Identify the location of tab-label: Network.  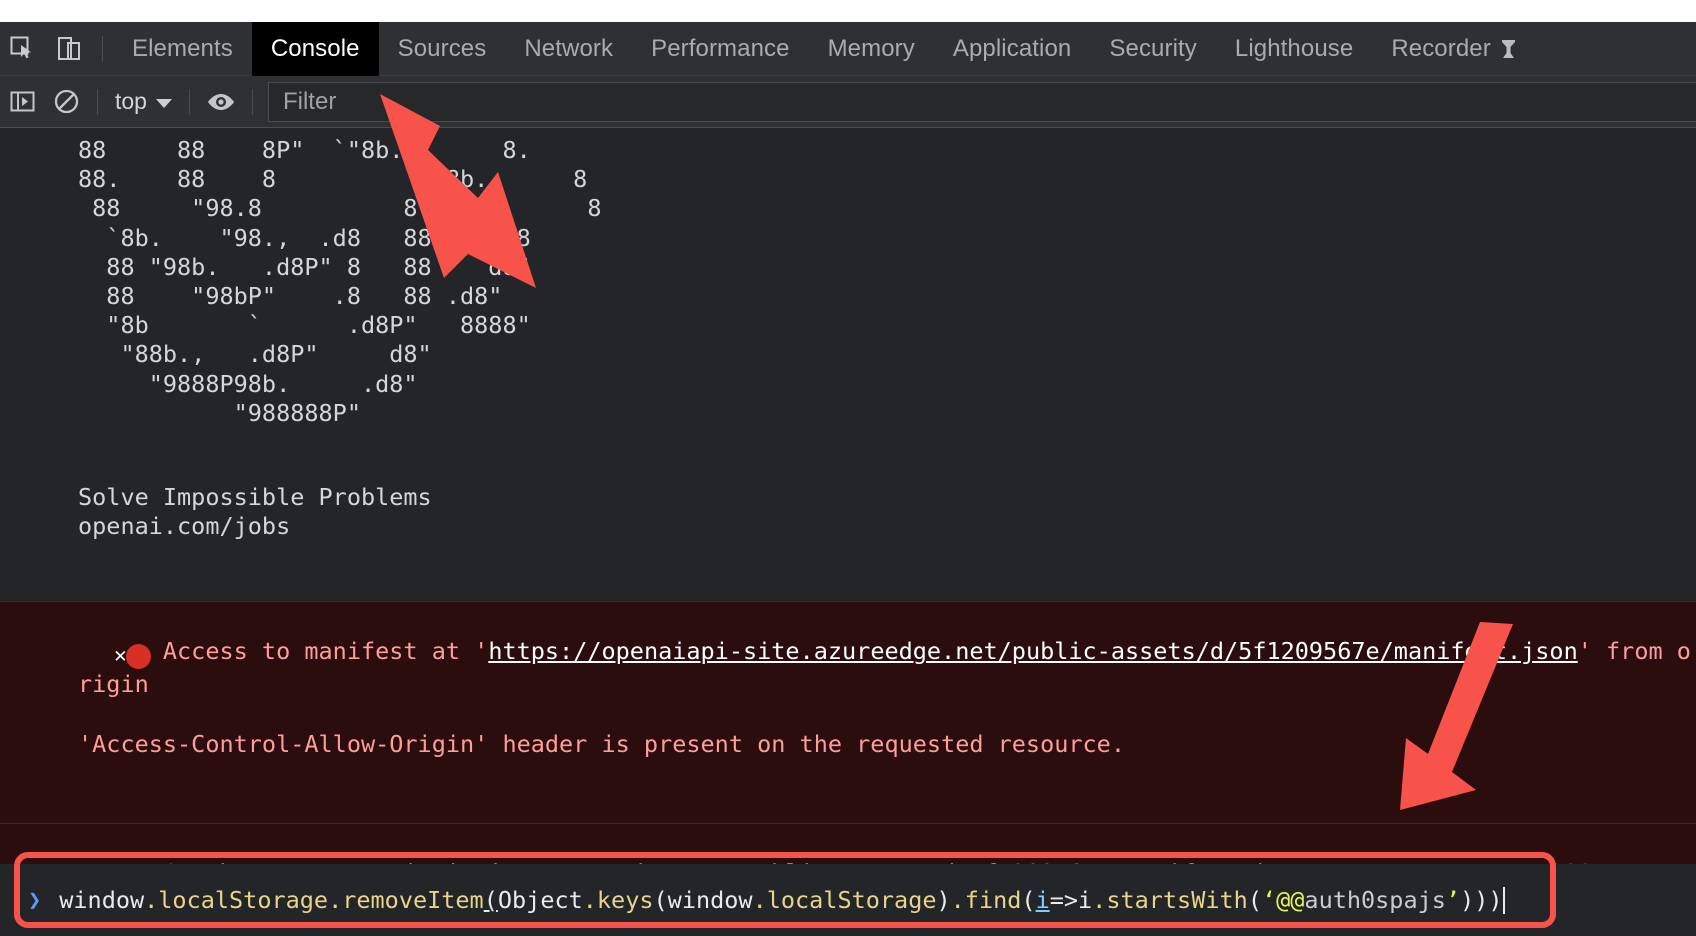
(569, 48).